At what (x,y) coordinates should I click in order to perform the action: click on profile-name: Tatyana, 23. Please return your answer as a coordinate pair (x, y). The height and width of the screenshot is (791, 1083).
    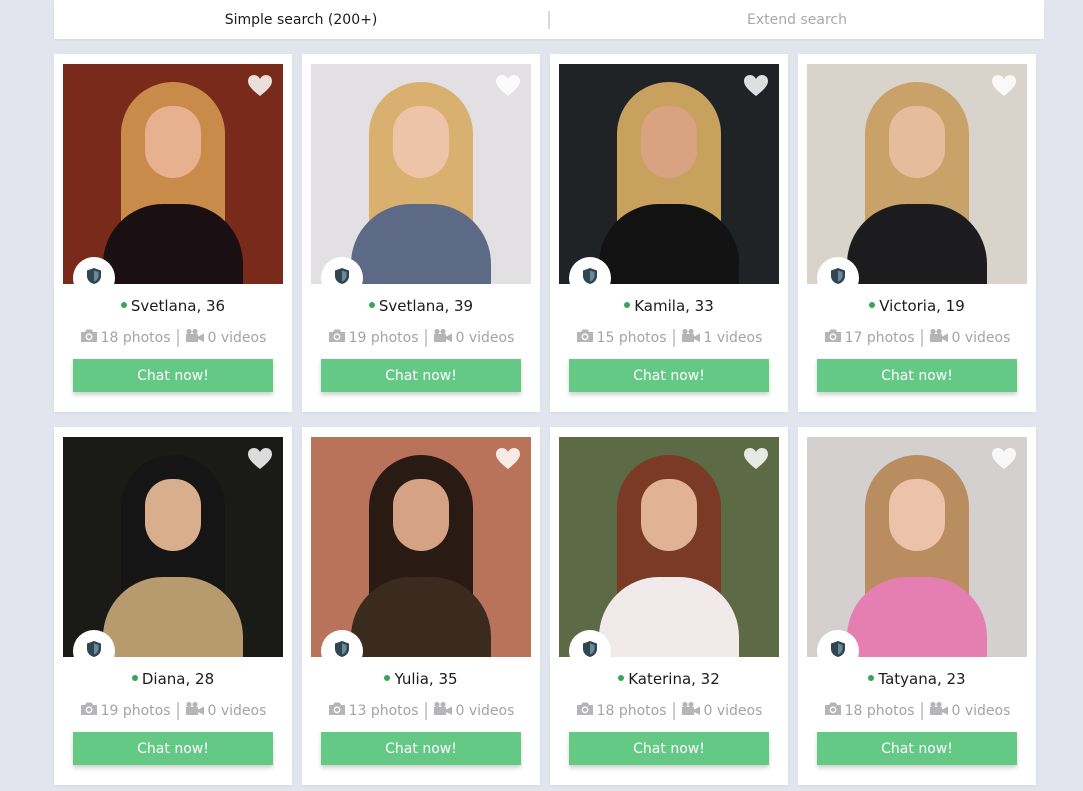
    Looking at the image, I should click on (917, 679).